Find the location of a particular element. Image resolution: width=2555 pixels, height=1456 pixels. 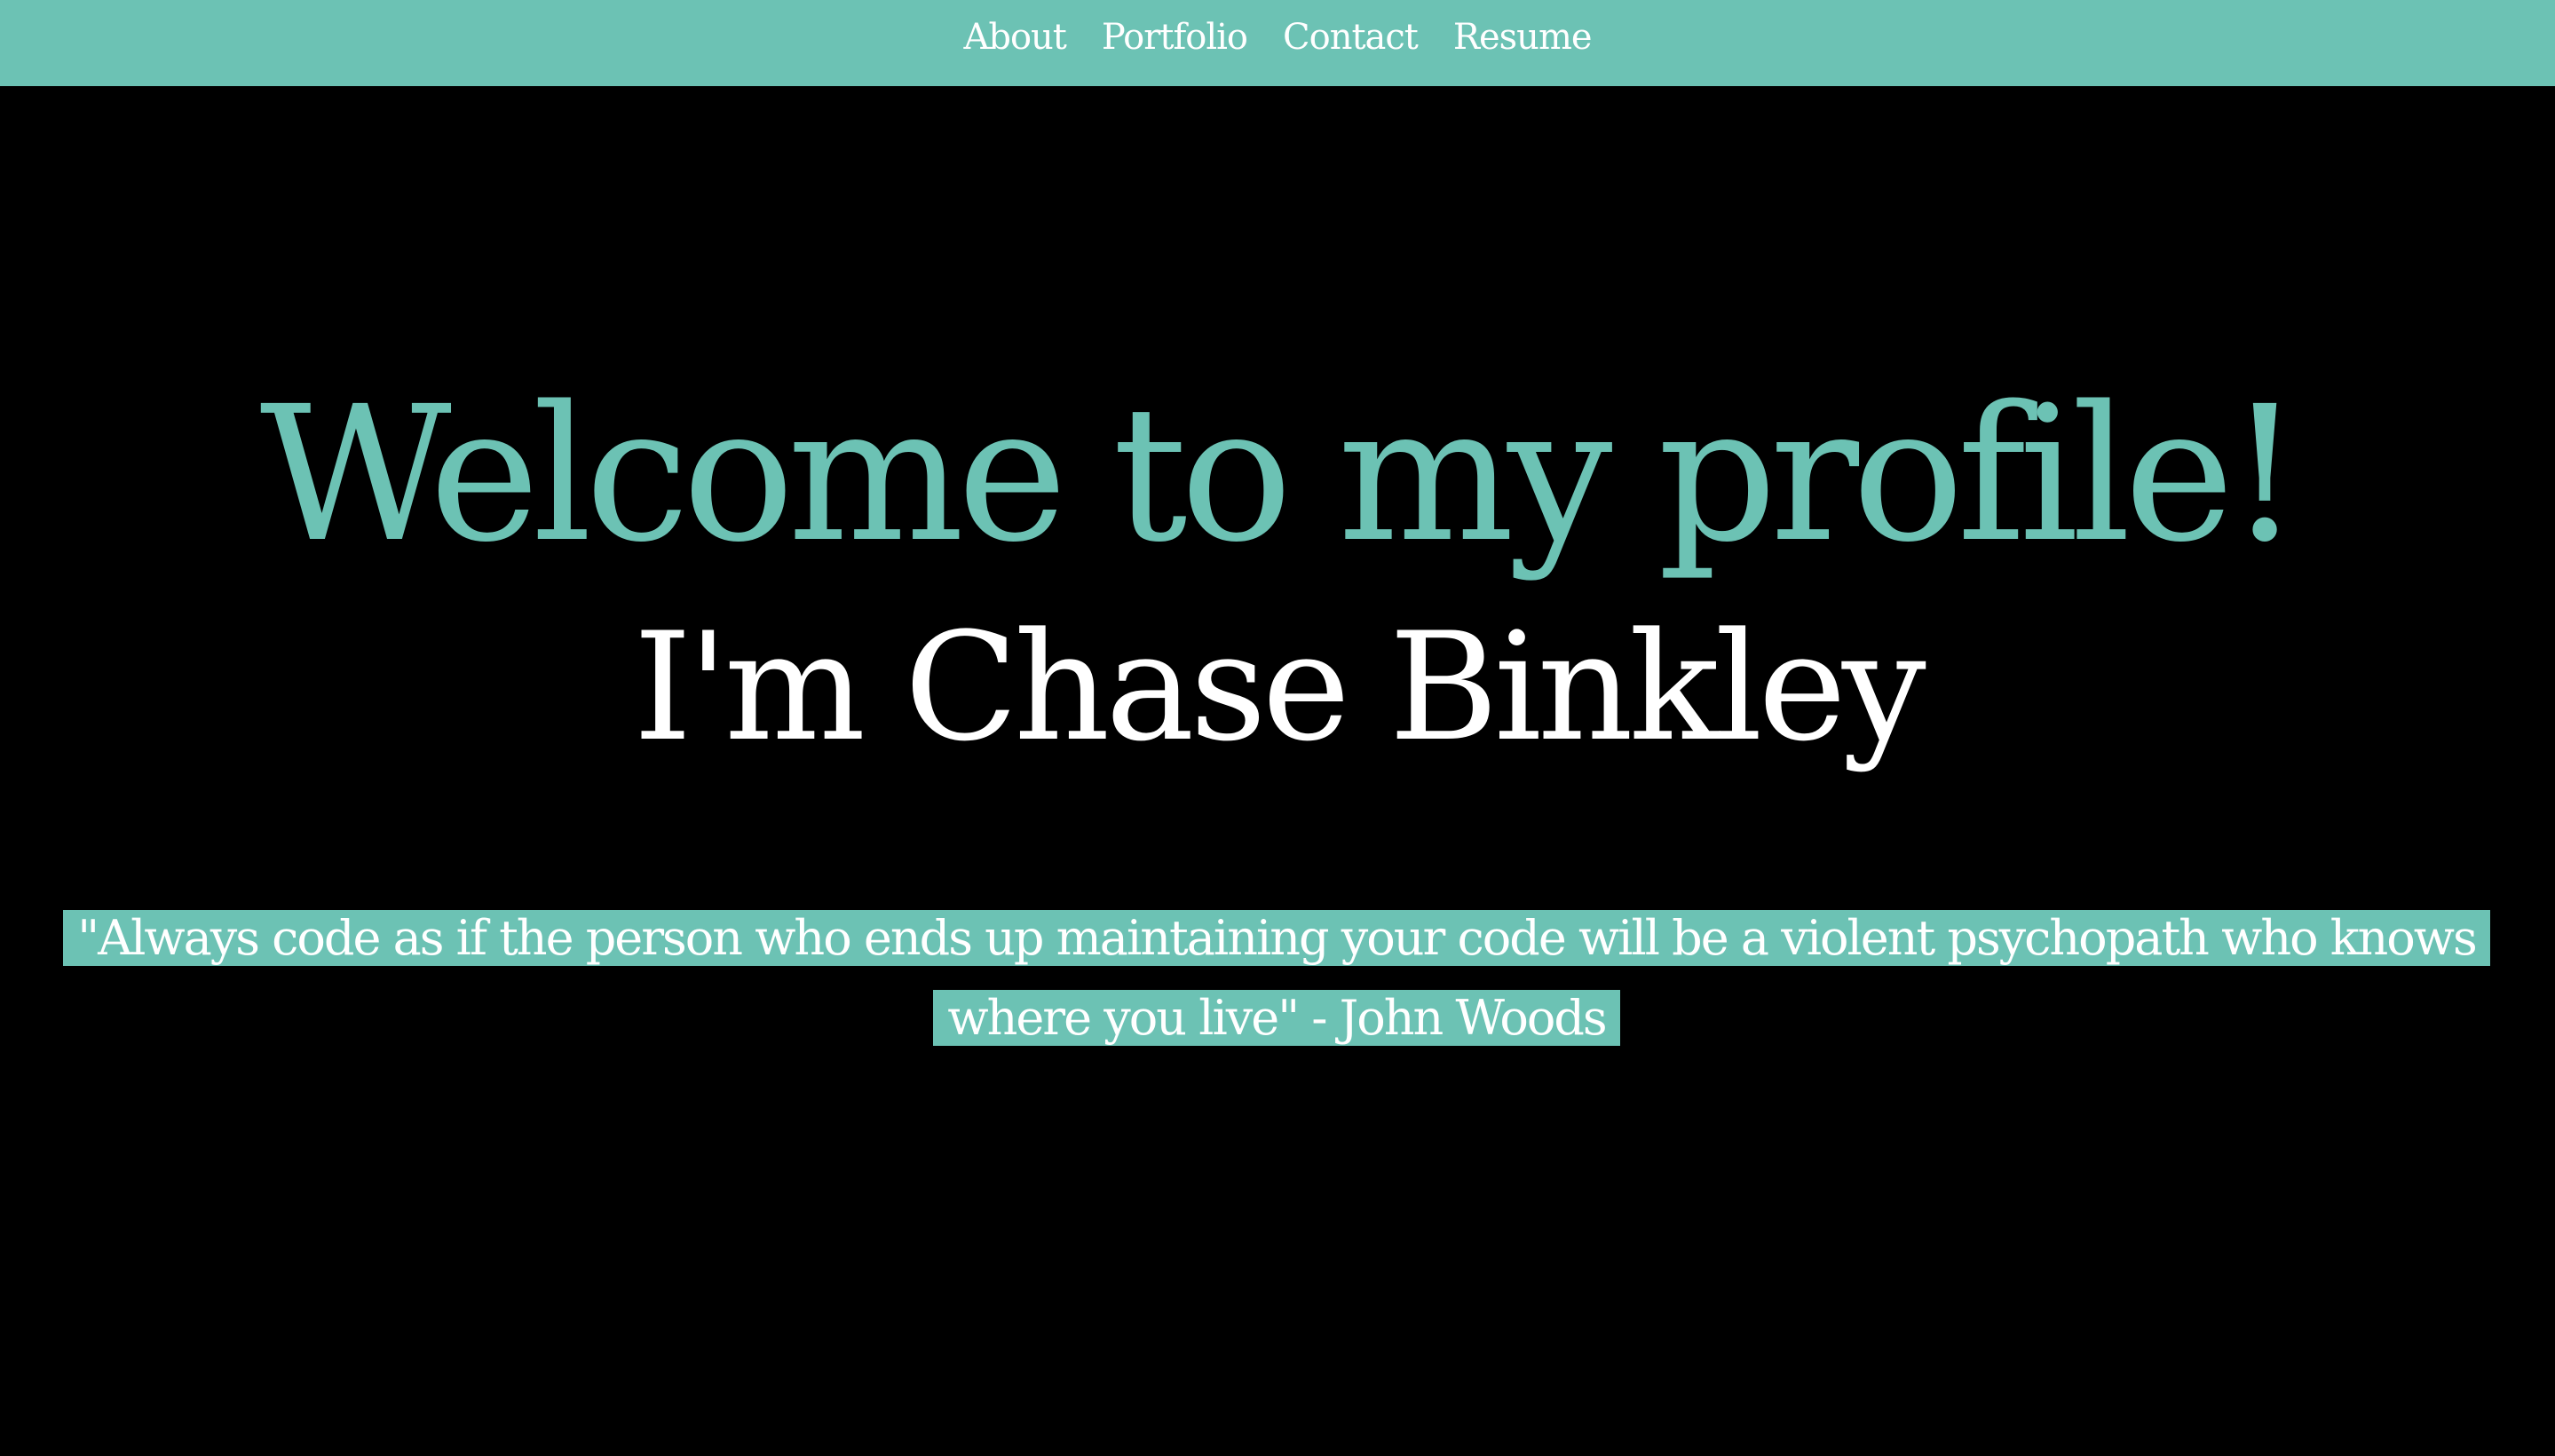

top-navbar: About Portfolio Contact Resume is located at coordinates (1277, 43).